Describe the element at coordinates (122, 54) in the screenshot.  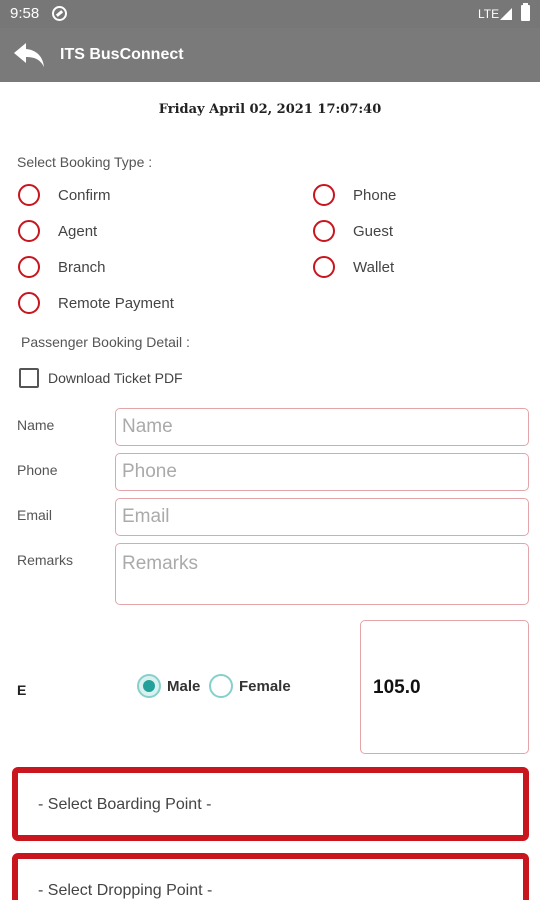
I see `app-title: ITS BusConnect` at that location.